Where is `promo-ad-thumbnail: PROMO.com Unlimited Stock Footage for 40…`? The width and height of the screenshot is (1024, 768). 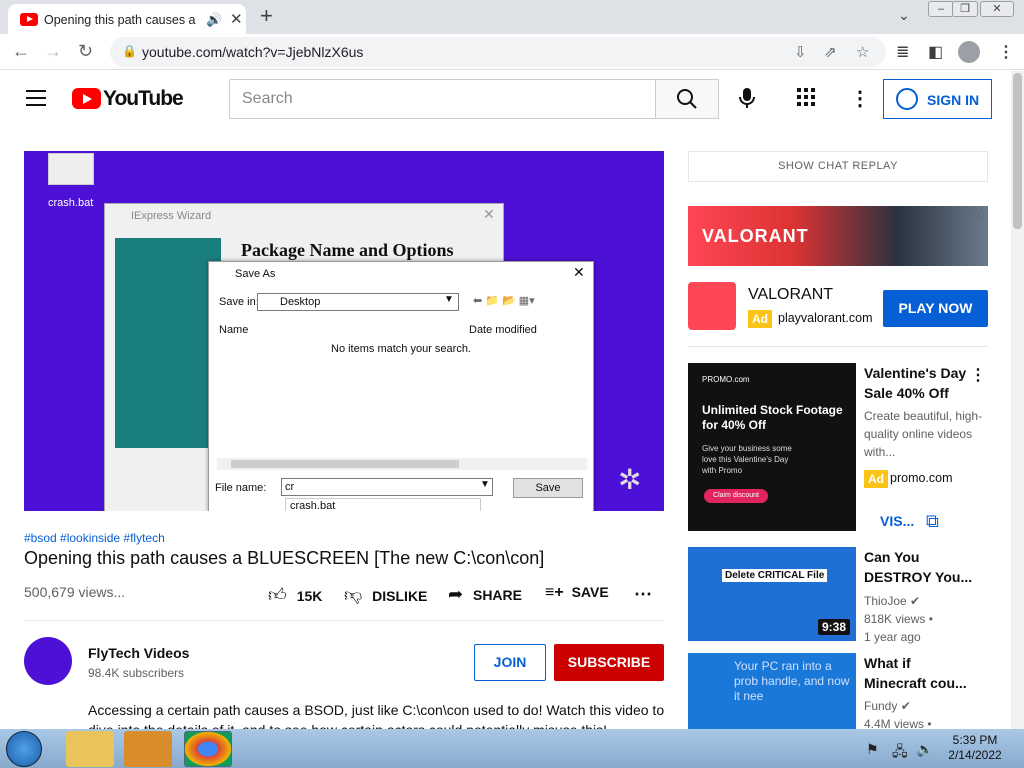
promo-ad-thumbnail: PROMO.com Unlimited Stock Footage for 40… is located at coordinates (772, 447).